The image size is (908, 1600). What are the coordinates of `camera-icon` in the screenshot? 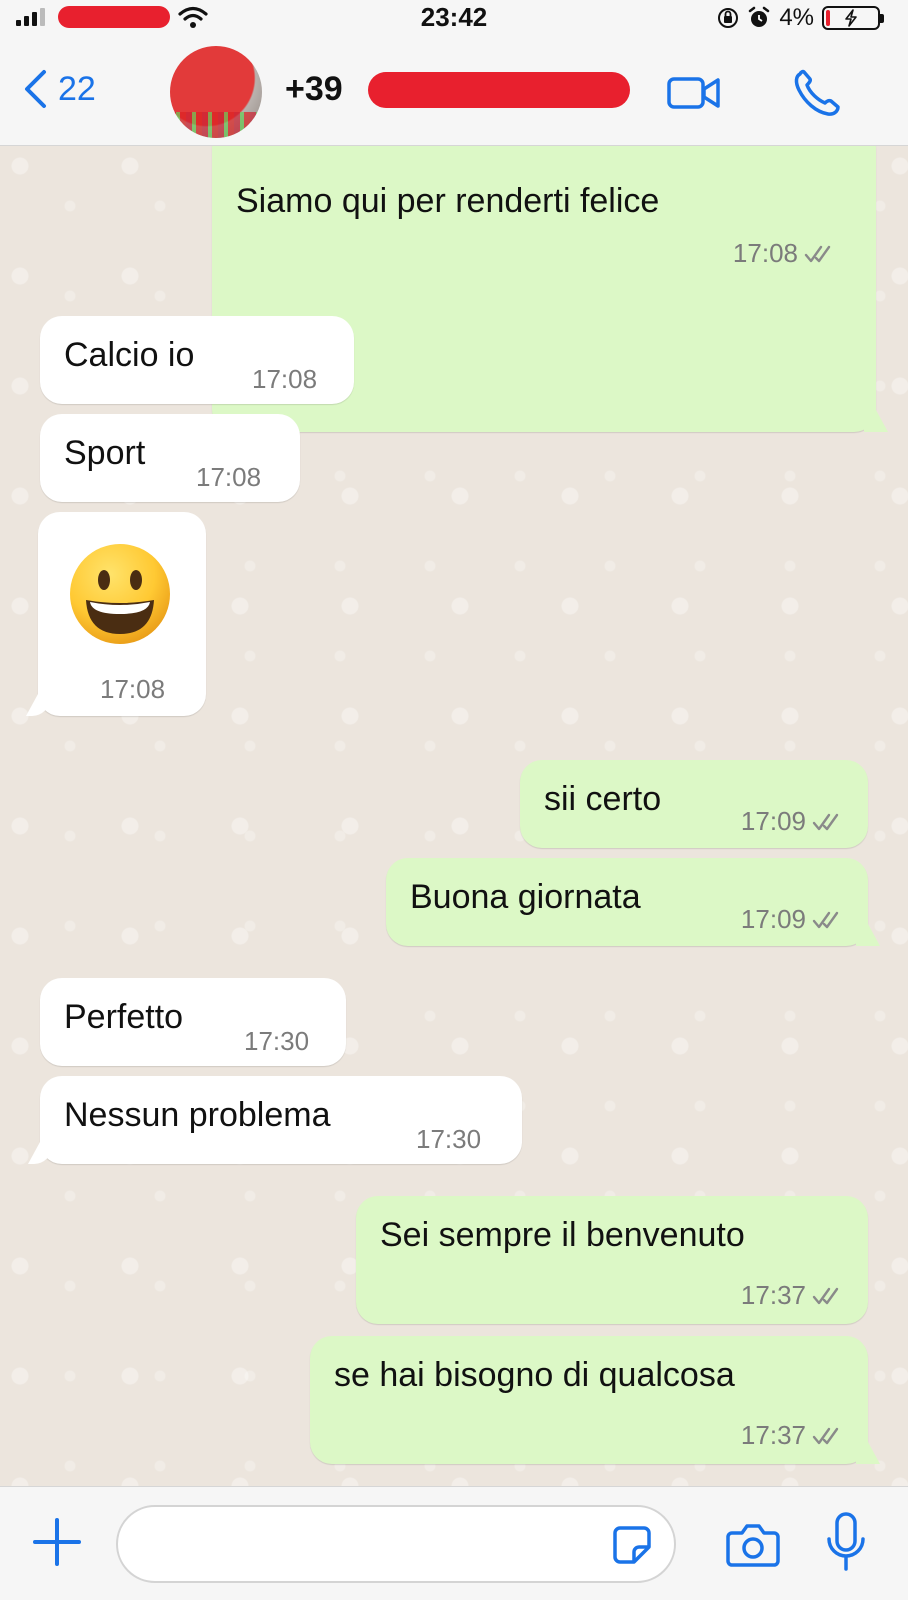 It's located at (753, 1544).